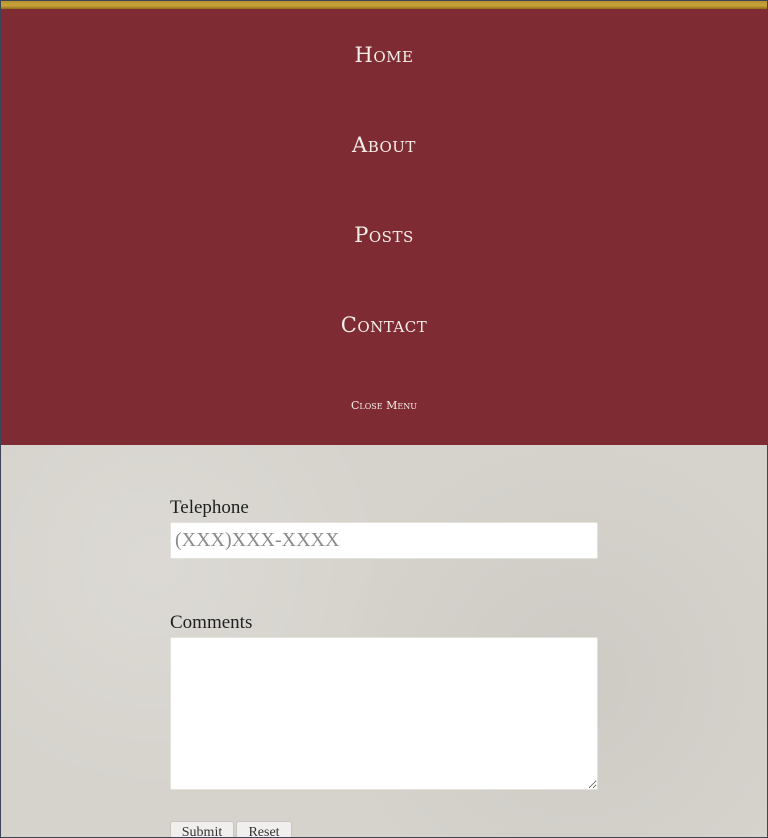 Image resolution: width=768 pixels, height=838 pixels. What do you see at coordinates (384, 5) in the screenshot?
I see `top-accent-bar` at bounding box center [384, 5].